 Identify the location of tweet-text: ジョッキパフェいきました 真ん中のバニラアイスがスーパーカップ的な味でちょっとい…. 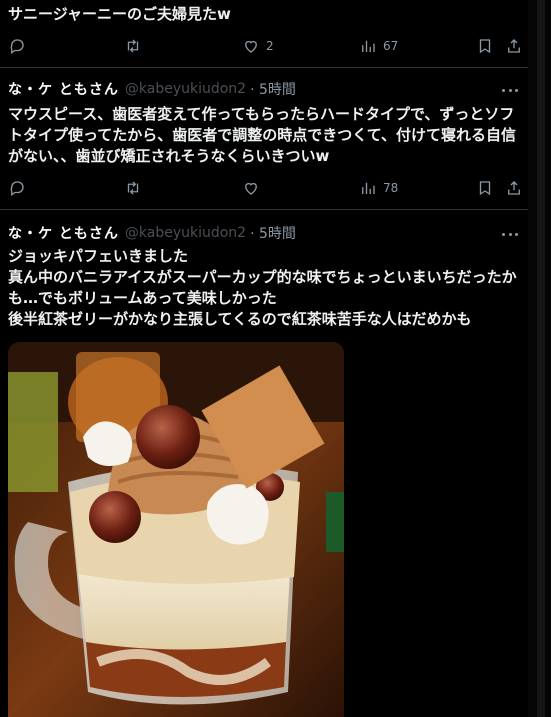
(262, 287).